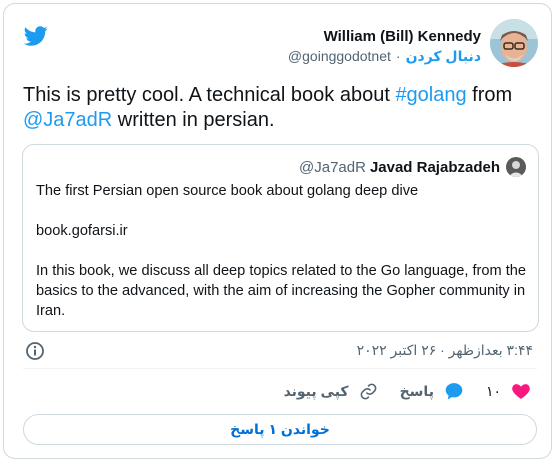 The image size is (555, 463). I want to click on author-avatar, so click(514, 43).